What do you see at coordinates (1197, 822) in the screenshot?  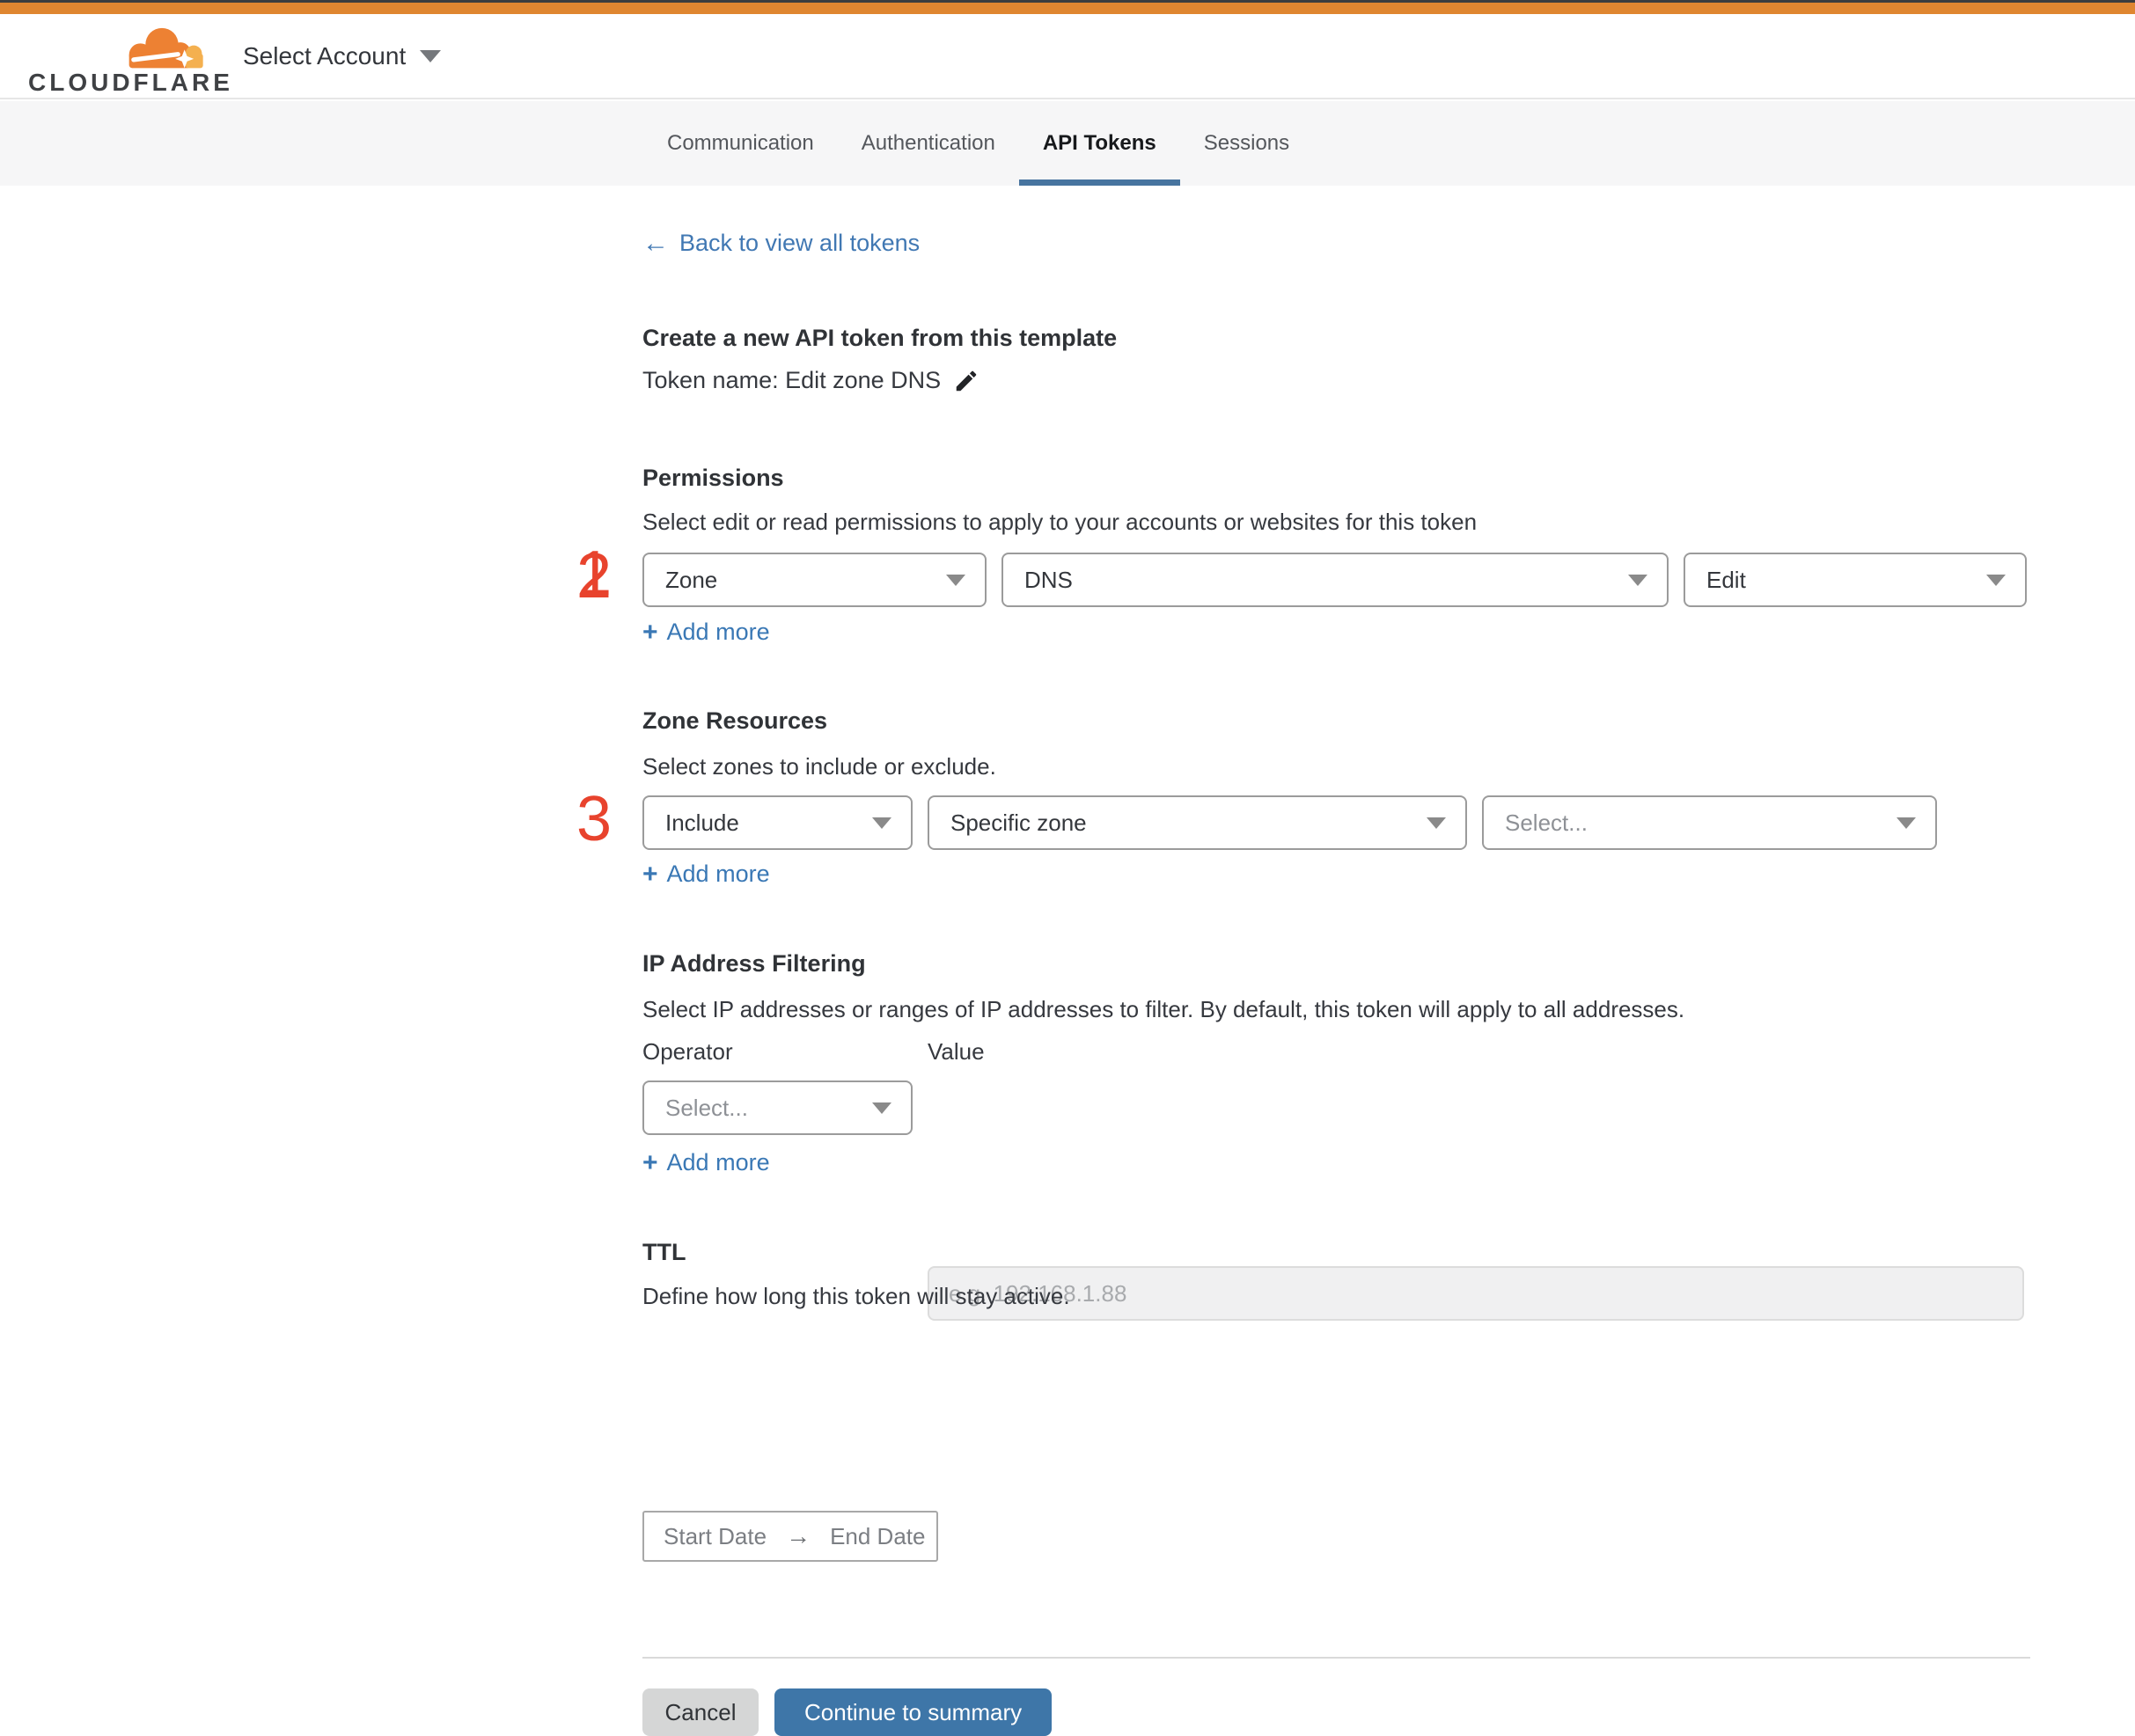 I see `zone-type-select: Specific zone` at bounding box center [1197, 822].